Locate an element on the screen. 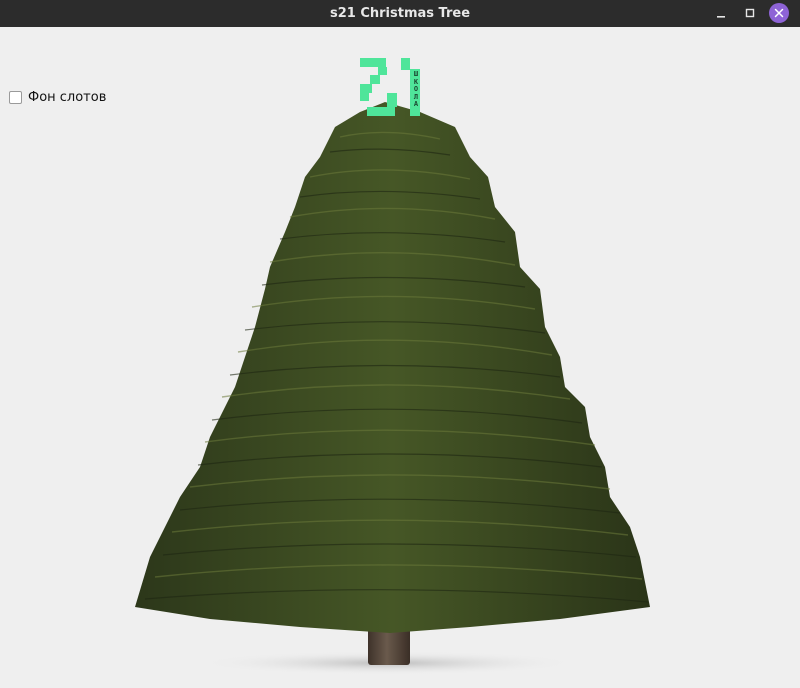 Image resolution: width=800 pixels, height=688 pixels. window-title: s21 Christmas Tree is located at coordinates (400, 13).